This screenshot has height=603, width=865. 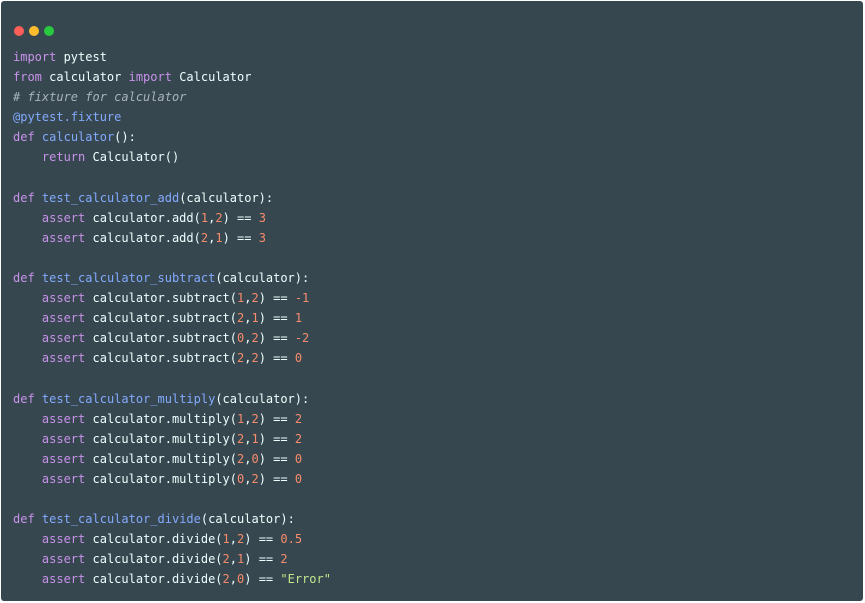 What do you see at coordinates (128, 278) in the screenshot?
I see `code-token: test_calculator_subtract` at bounding box center [128, 278].